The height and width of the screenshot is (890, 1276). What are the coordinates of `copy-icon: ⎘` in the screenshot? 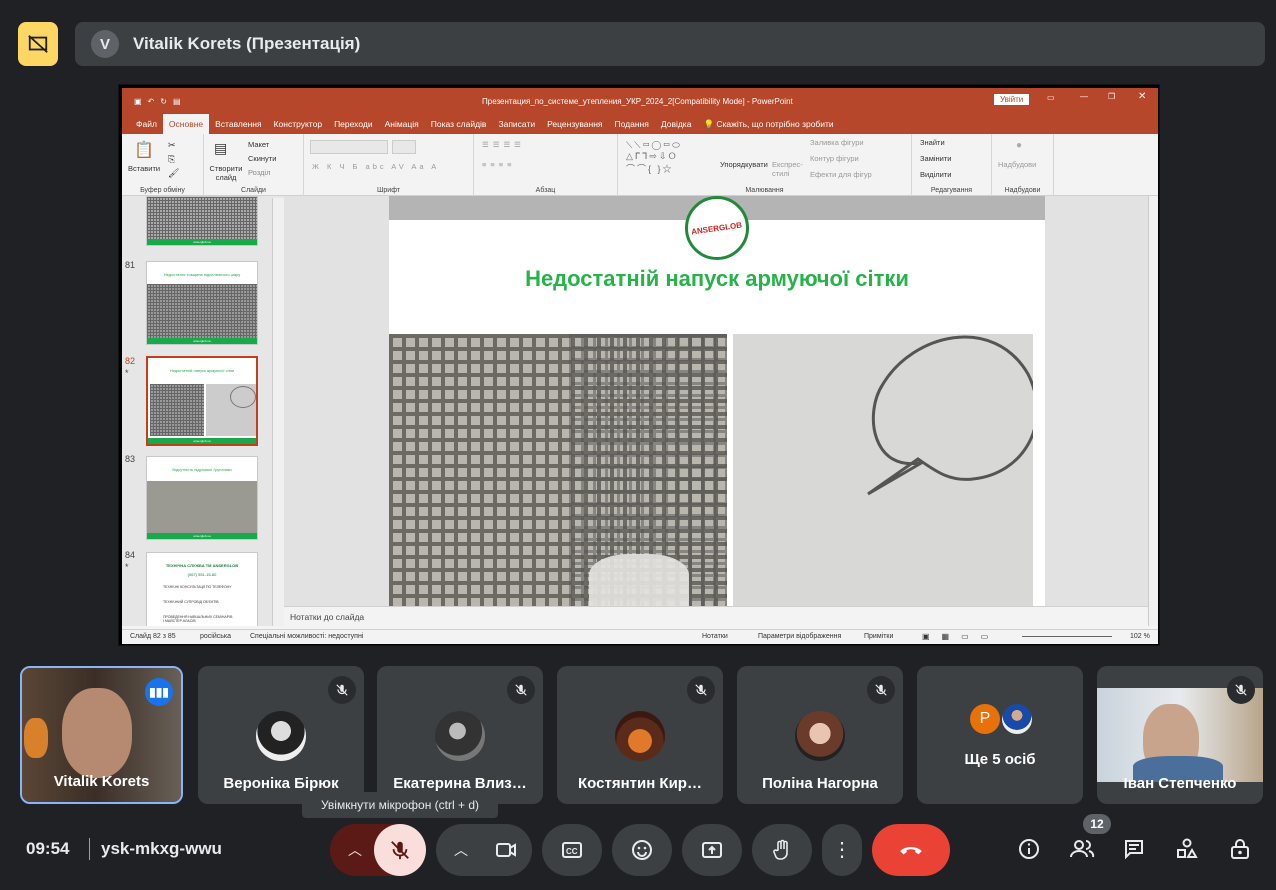 It's located at (171, 159).